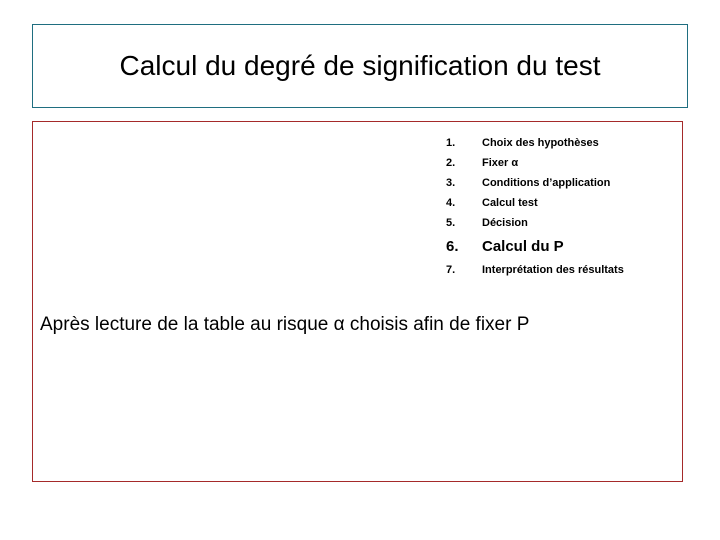 This screenshot has width=720, height=540. What do you see at coordinates (452, 246) in the screenshot?
I see `list-item-number: 6.` at bounding box center [452, 246].